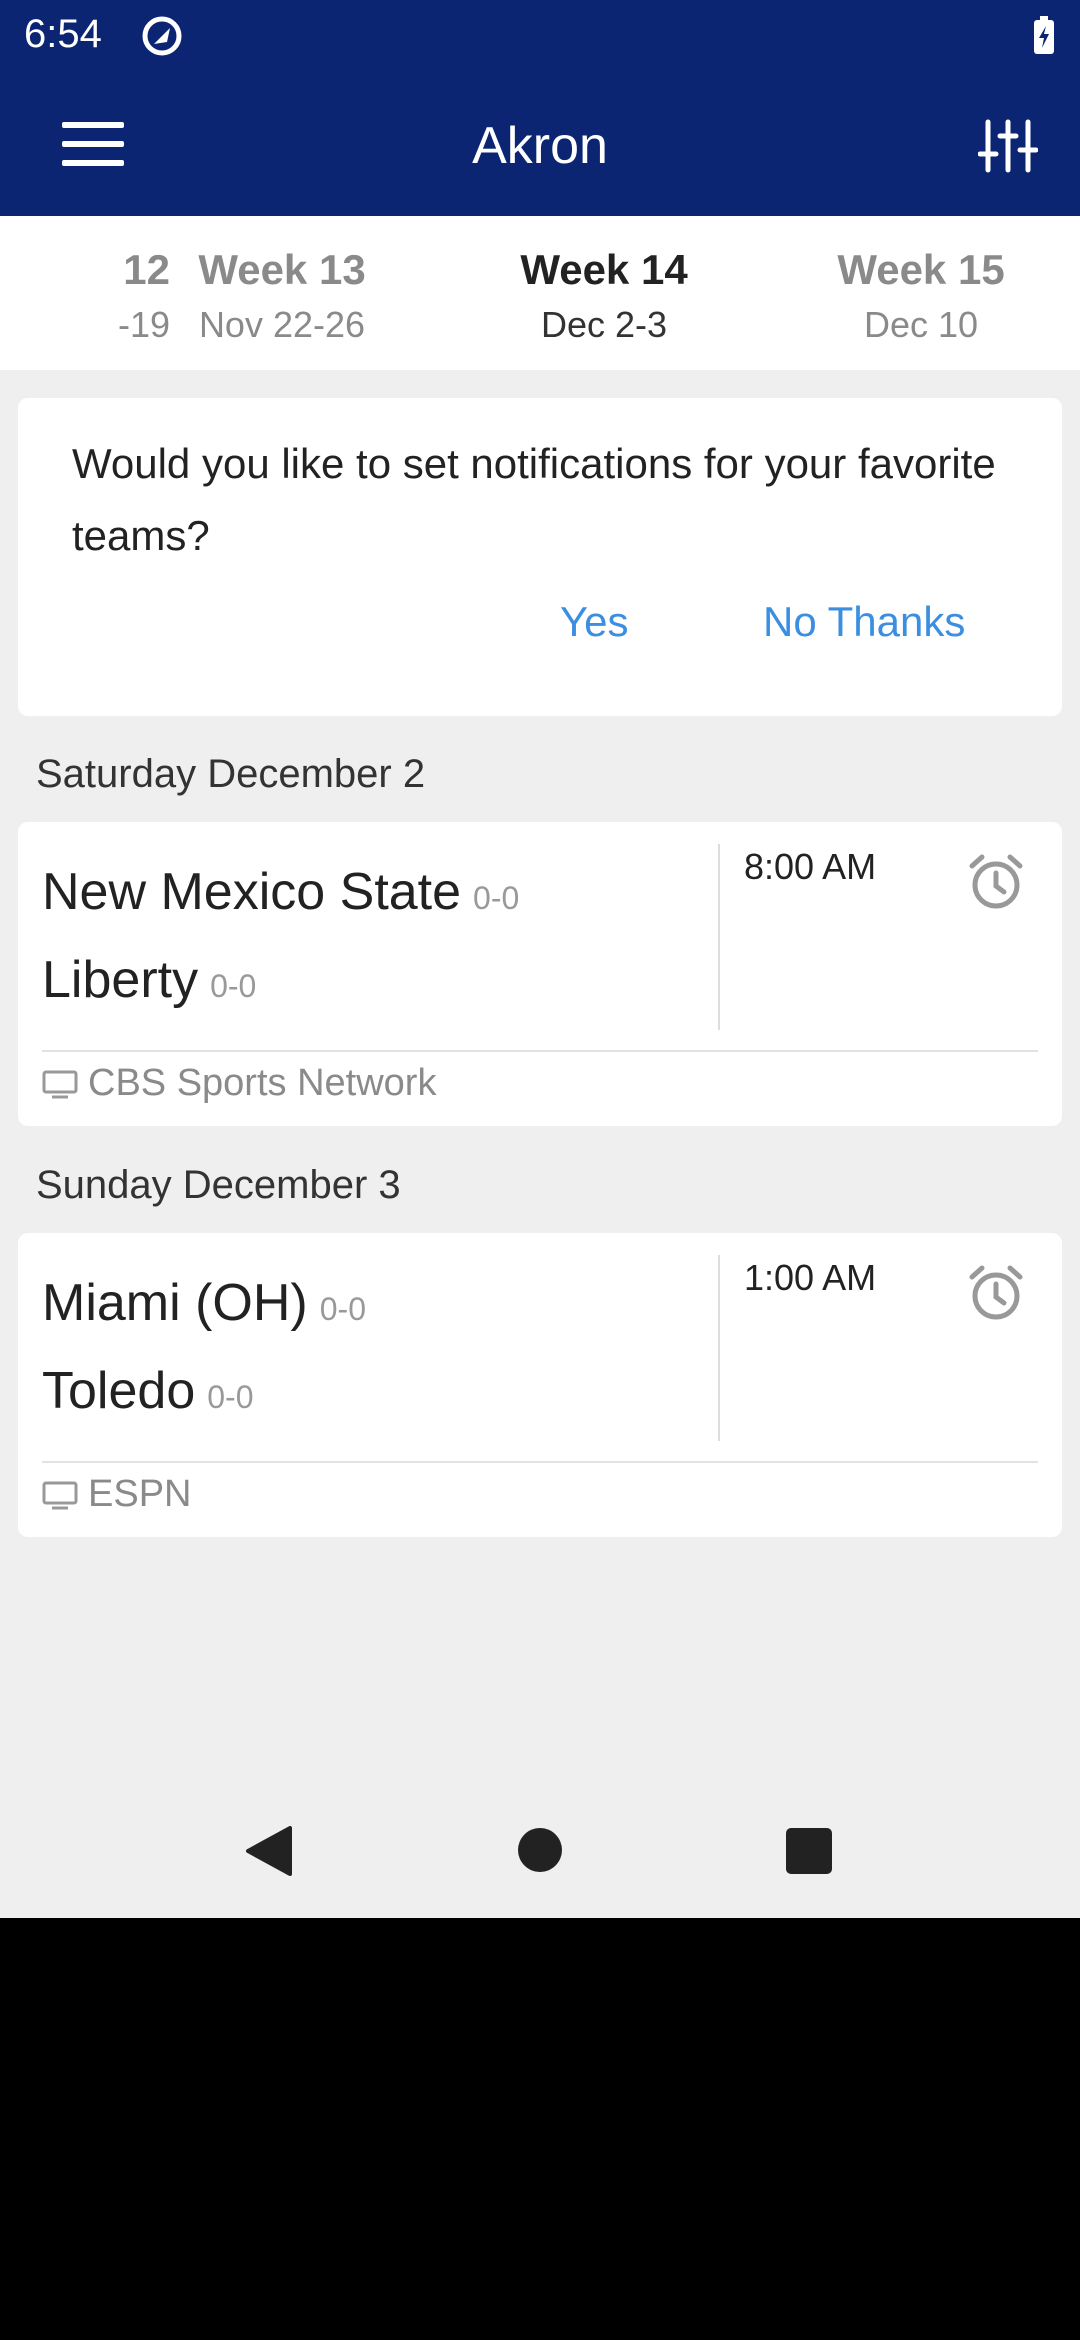 The image size is (1080, 2340). I want to click on team-row: Miami (OH) 0-0, so click(204, 1303).